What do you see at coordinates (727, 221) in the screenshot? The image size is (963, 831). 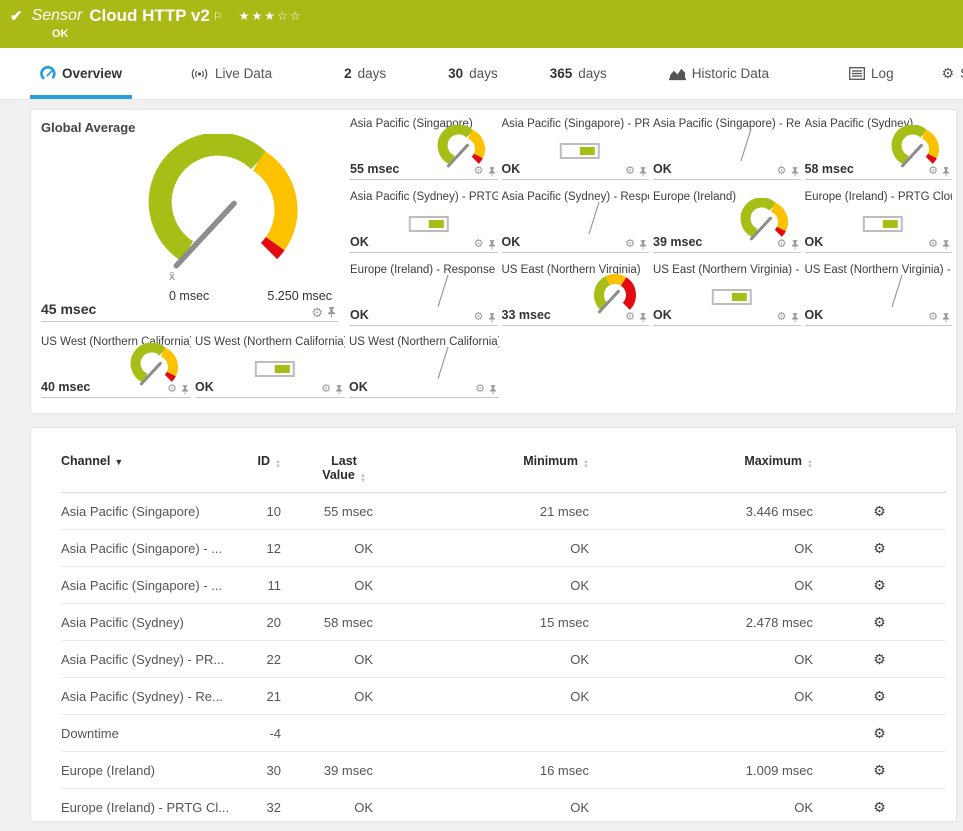 I see `channel-gauge-tile: Europe (Ireland) 39 msec ⚙` at bounding box center [727, 221].